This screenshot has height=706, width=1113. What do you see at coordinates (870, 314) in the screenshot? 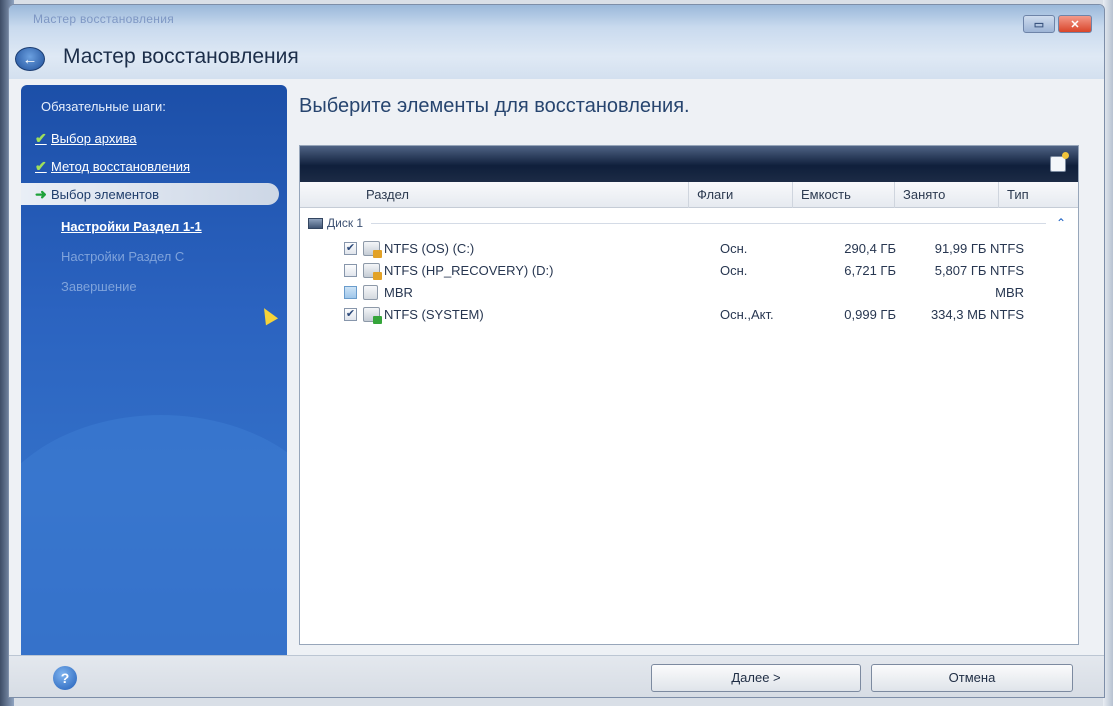
I see `partition-capacity: 0,999 ГБ` at bounding box center [870, 314].